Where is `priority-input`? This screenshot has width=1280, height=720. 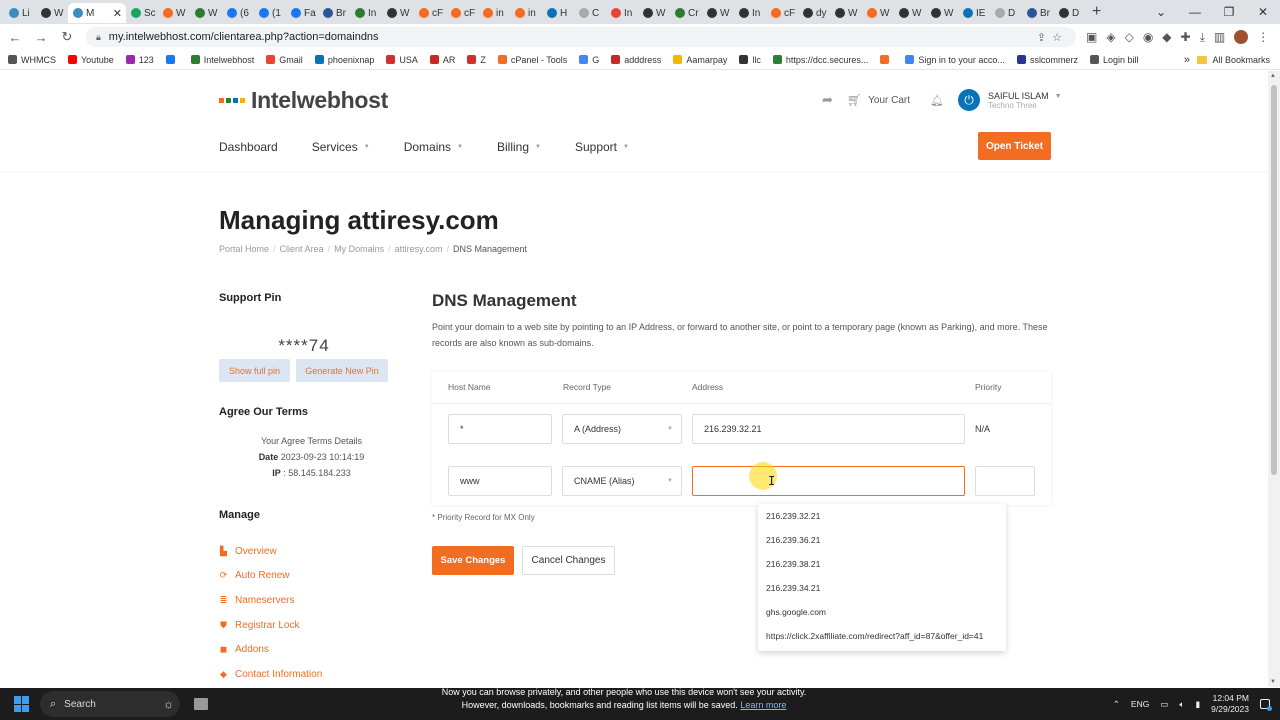
priority-input is located at coordinates (1005, 481).